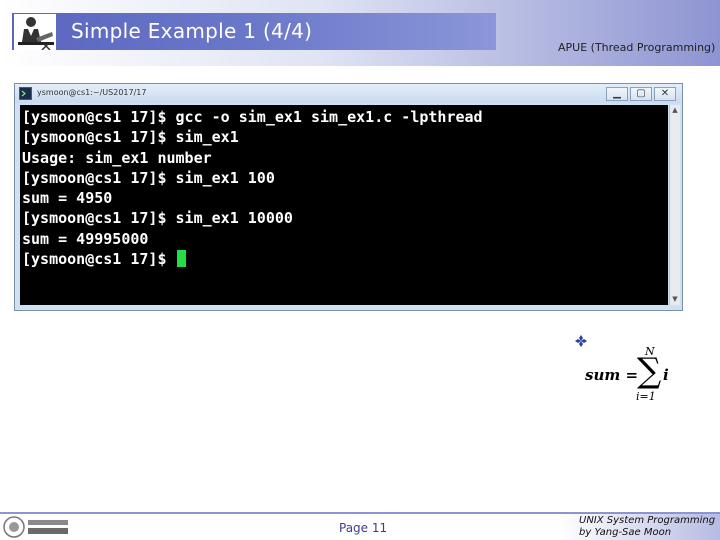 Image resolution: width=720 pixels, height=540 pixels. I want to click on terminal-line: [ysmoon@cs1 17]$ sim_ex1 100, so click(148, 177).